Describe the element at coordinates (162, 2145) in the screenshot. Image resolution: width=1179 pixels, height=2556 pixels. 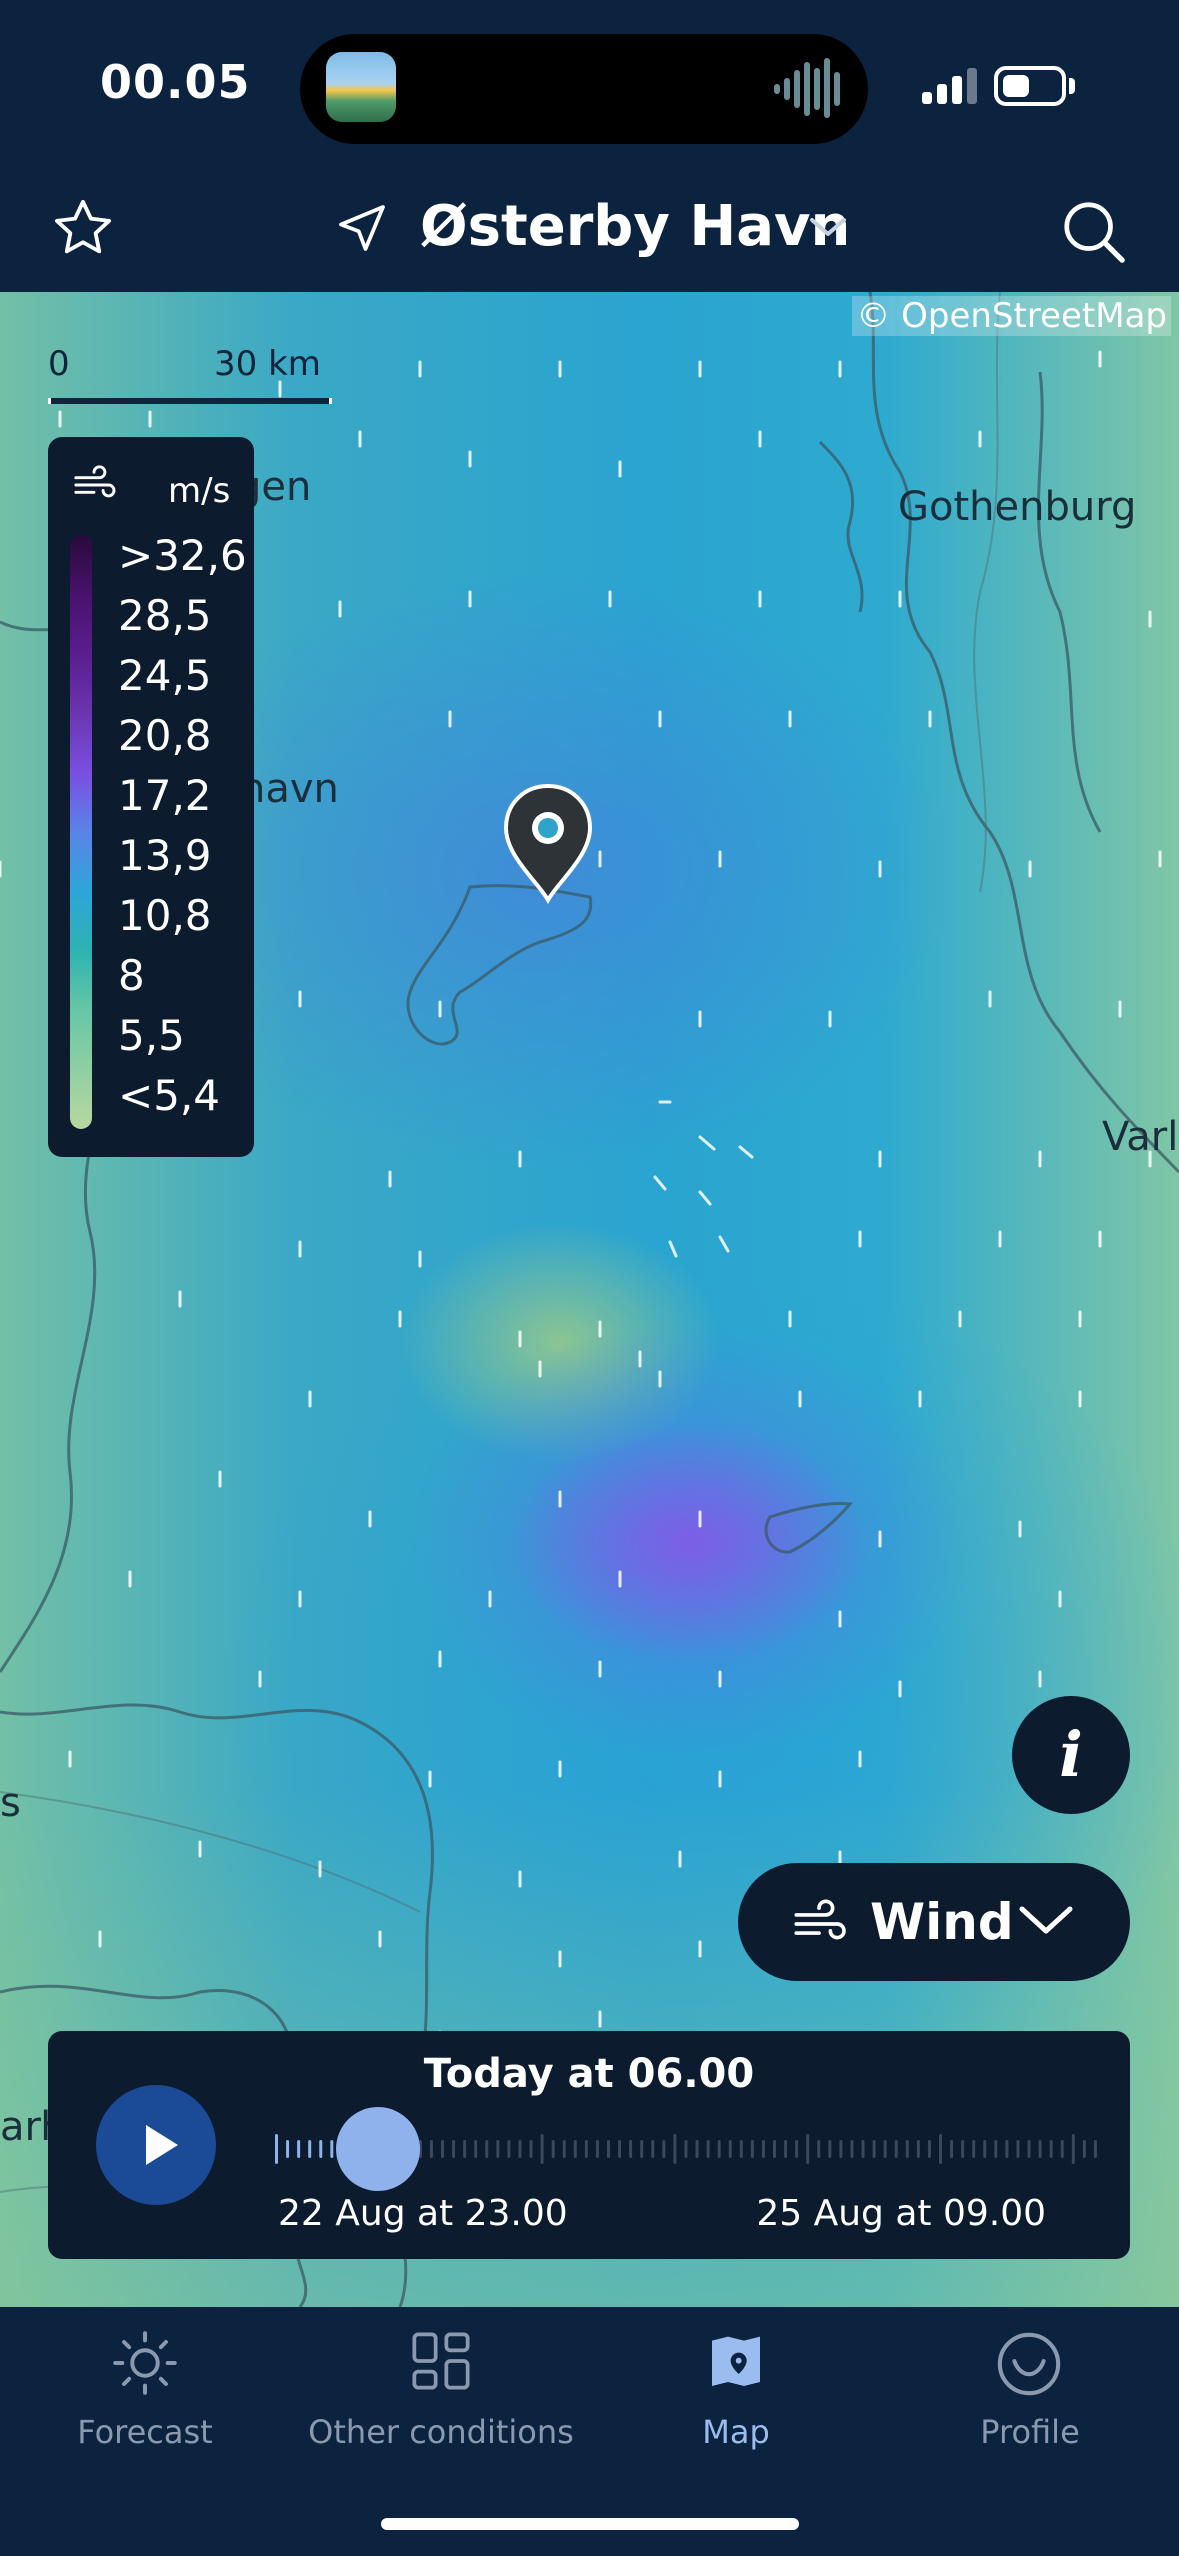
I see `play-icon` at that location.